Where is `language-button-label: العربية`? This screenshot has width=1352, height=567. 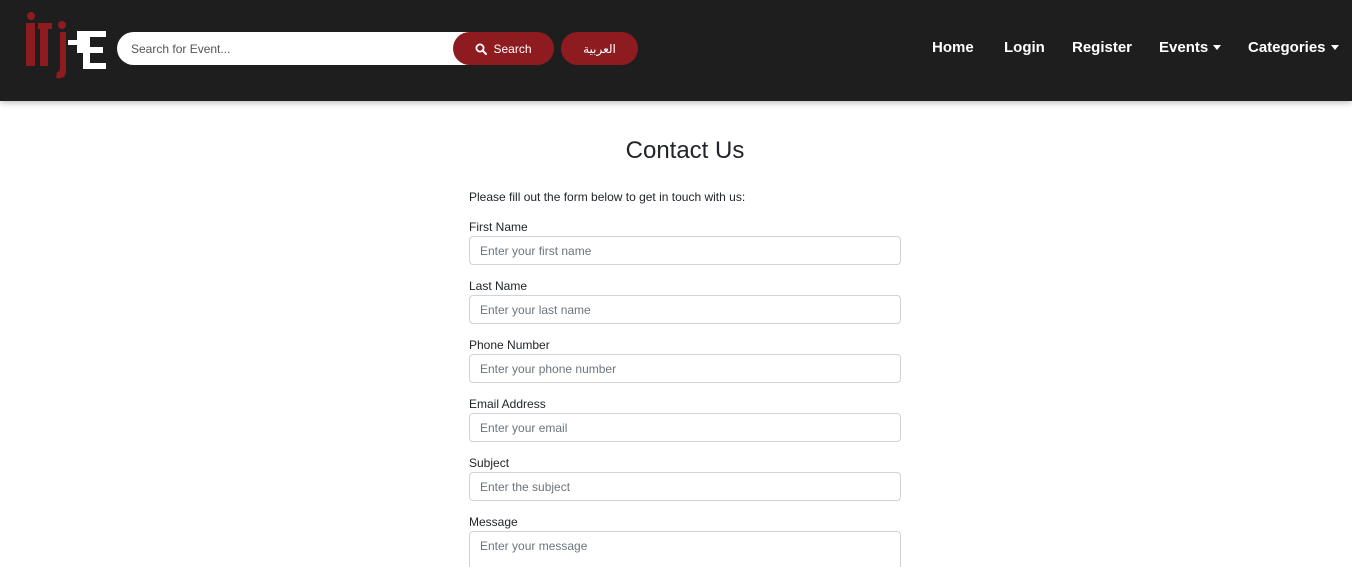
language-button-label: العربية is located at coordinates (599, 48).